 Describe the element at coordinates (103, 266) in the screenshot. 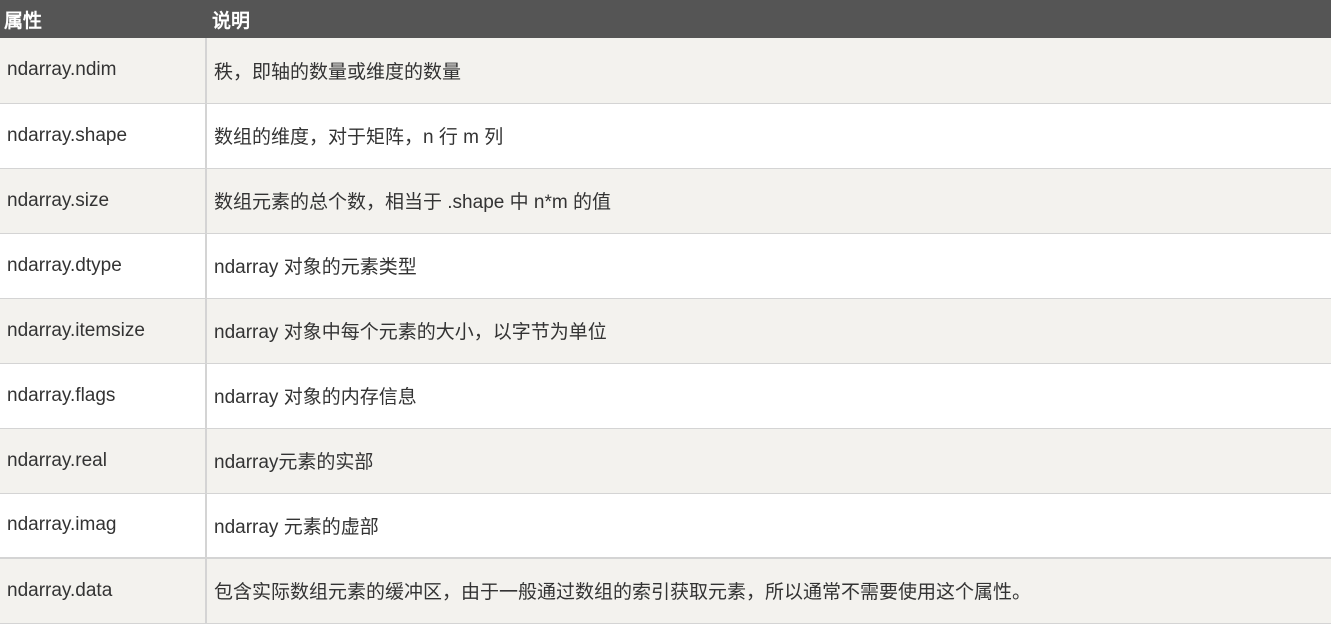

I see `attribute-cell: ndarray.dtype` at that location.